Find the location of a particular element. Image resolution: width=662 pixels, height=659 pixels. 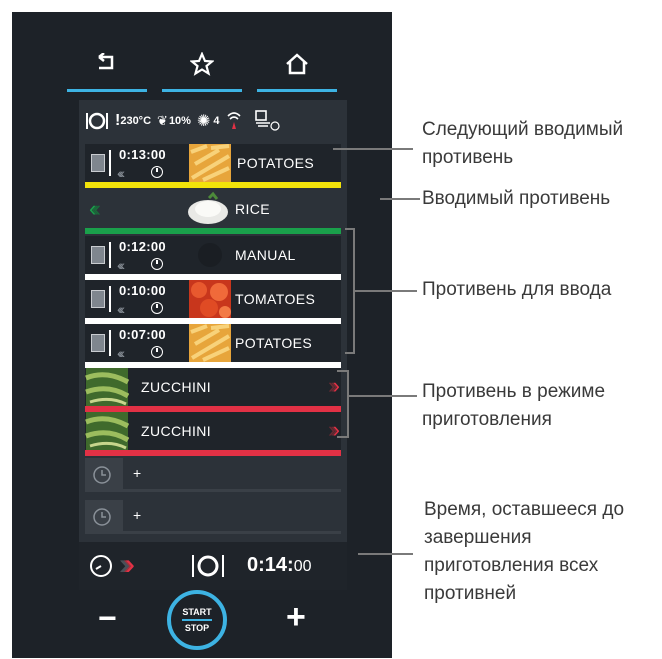

bracket-cooking-side is located at coordinates (348, 404).